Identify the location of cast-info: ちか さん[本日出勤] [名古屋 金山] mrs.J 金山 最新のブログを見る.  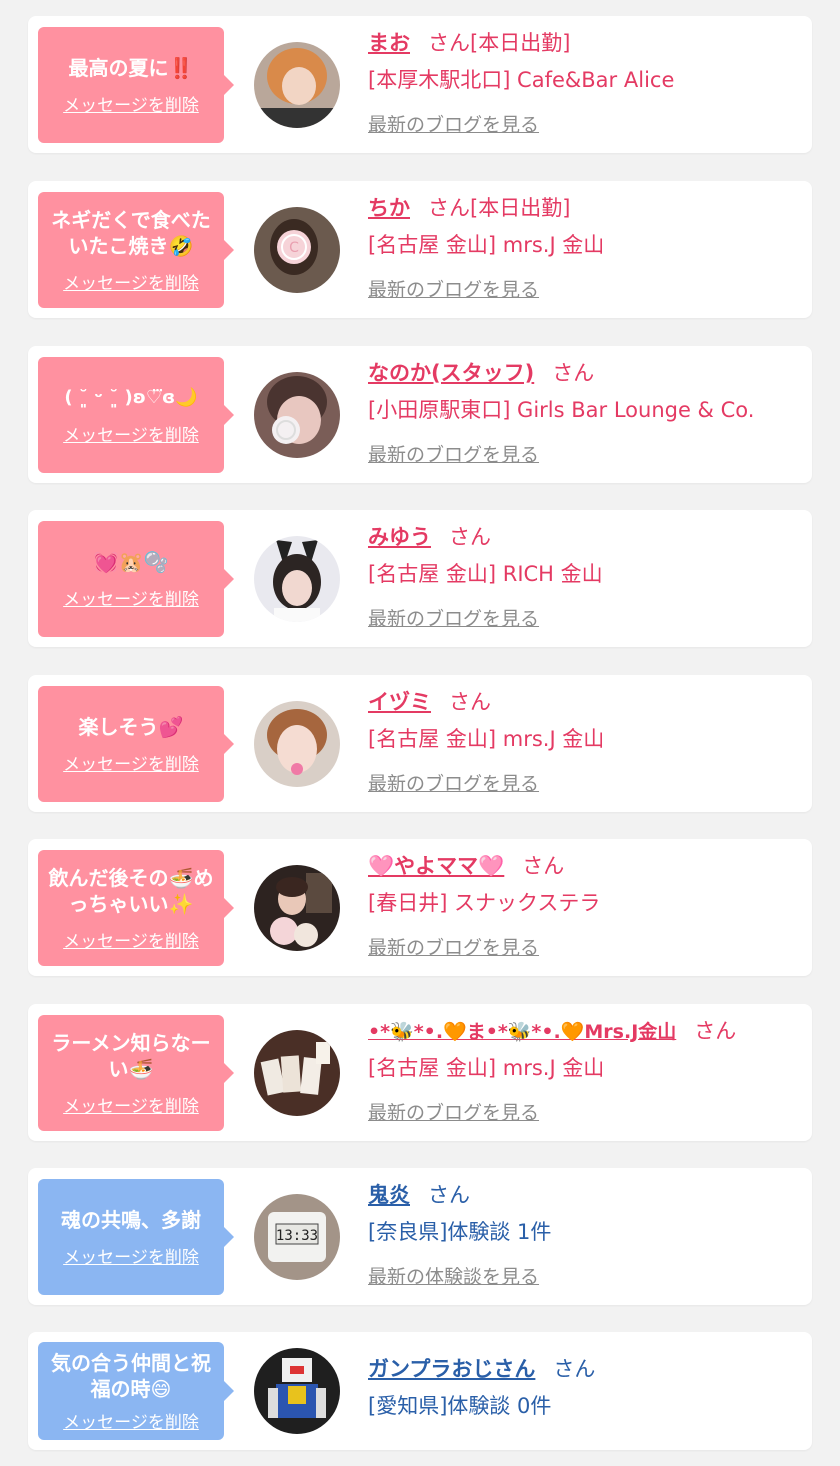
(584, 246).